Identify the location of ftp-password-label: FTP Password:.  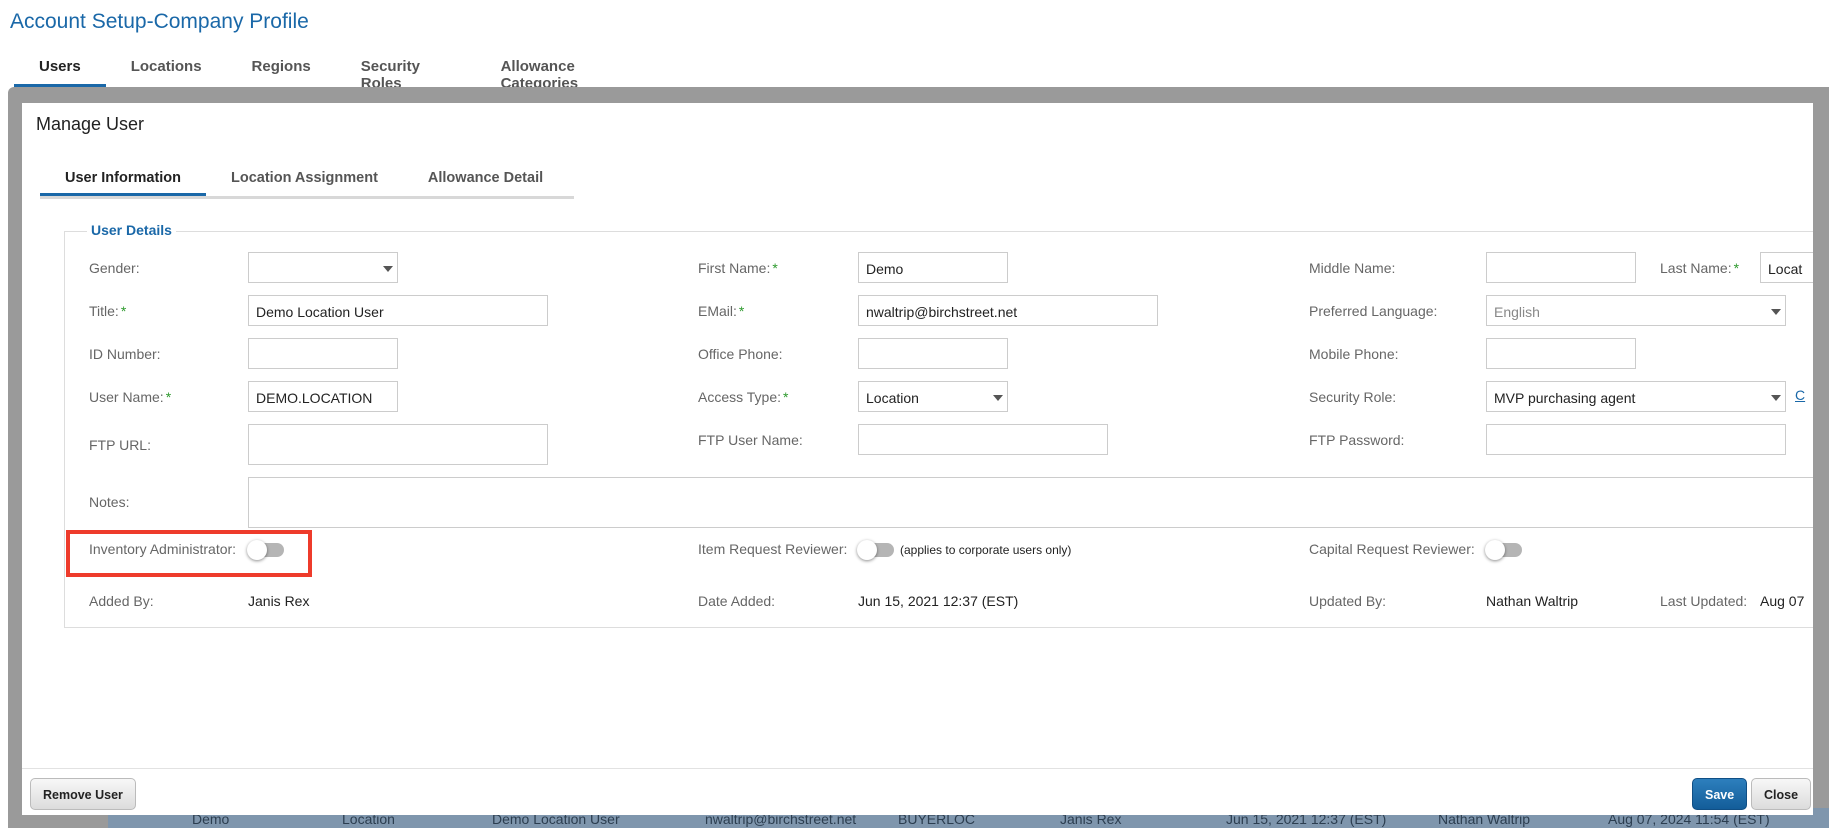
(1357, 440).